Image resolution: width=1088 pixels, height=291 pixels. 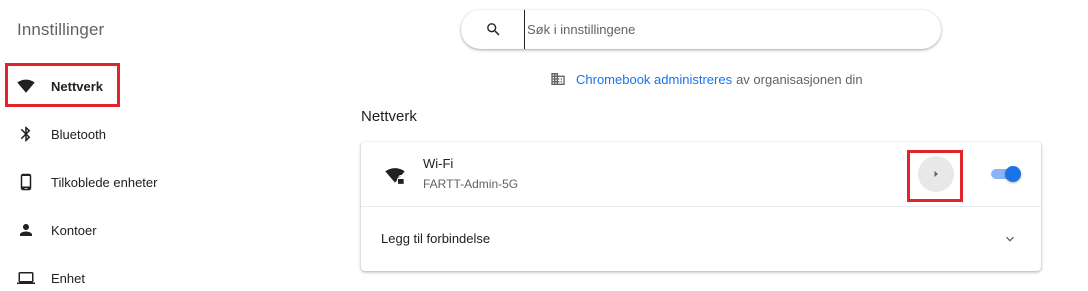 What do you see at coordinates (61, 29) in the screenshot?
I see `app-title: Innstillinger` at bounding box center [61, 29].